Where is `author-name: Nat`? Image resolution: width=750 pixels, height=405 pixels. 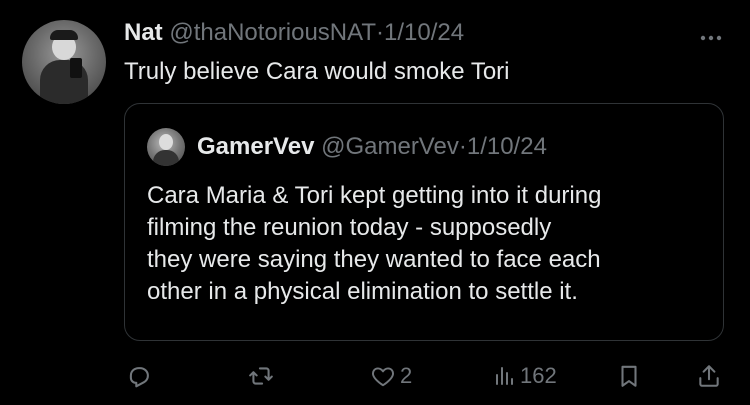 author-name: Nat is located at coordinates (143, 32).